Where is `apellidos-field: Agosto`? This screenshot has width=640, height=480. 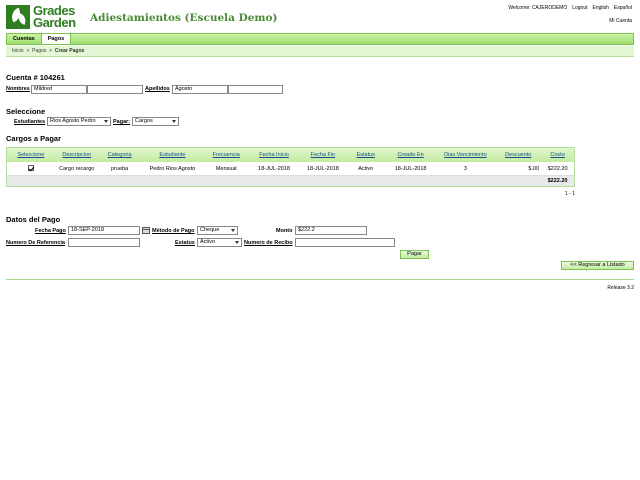 apellidos-field: Agosto is located at coordinates (200, 89).